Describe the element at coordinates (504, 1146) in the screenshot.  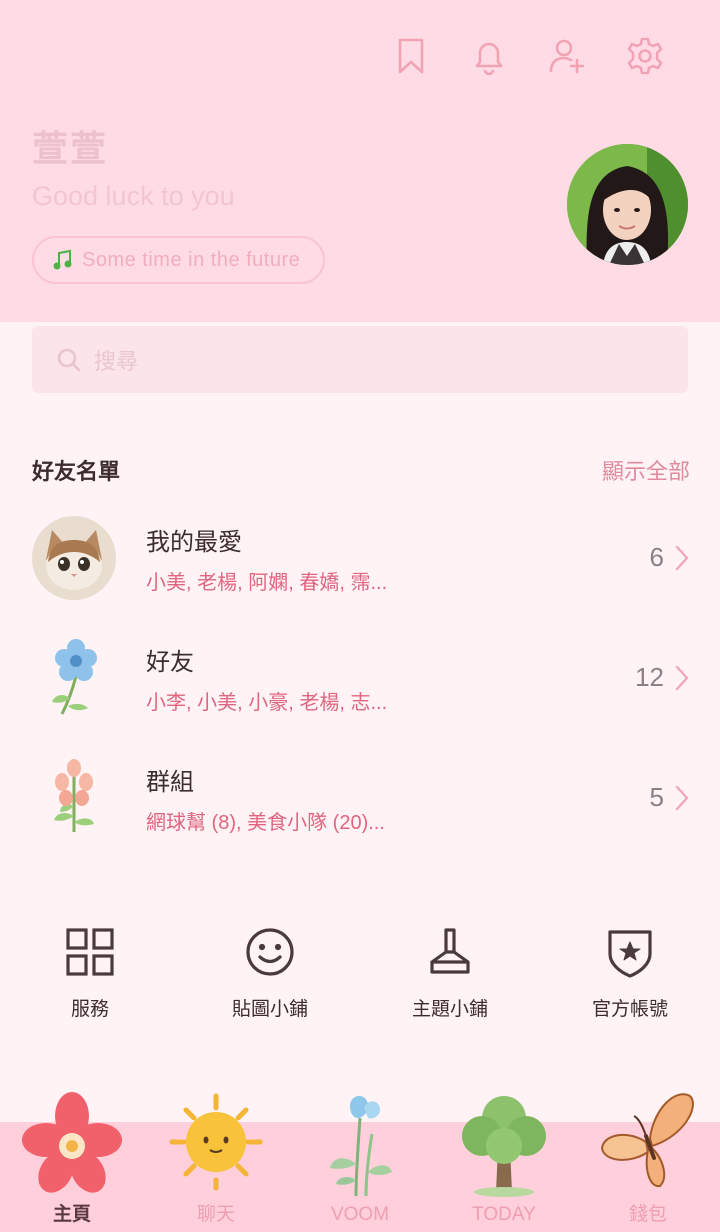
I see `tree-icon` at that location.